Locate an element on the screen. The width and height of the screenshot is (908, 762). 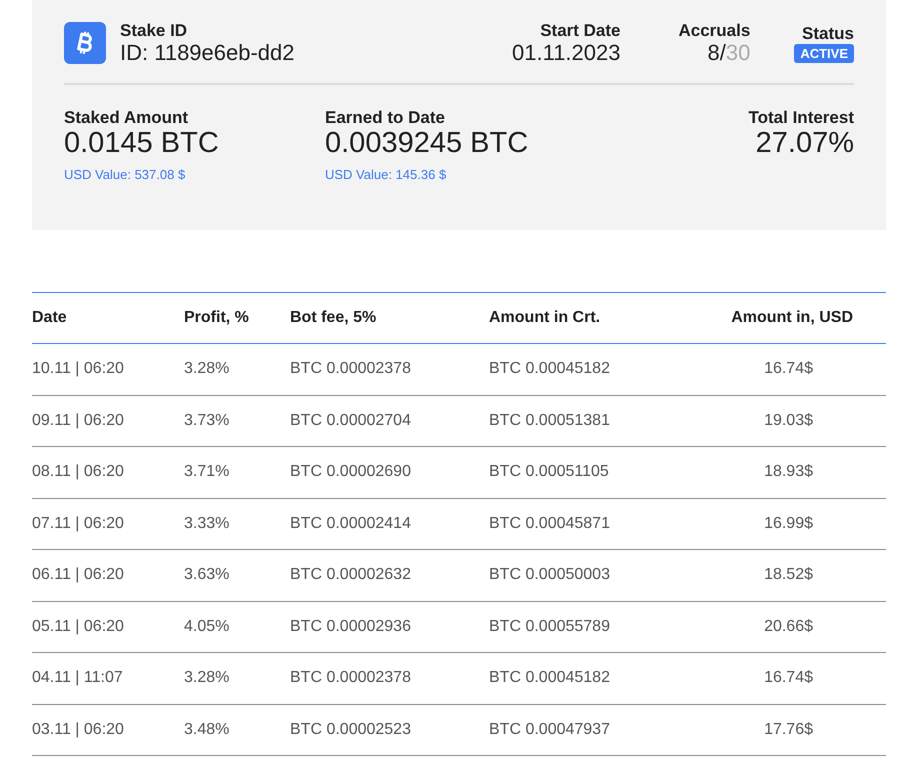
table-cell: BTC 0.00002523 is located at coordinates (389, 730).